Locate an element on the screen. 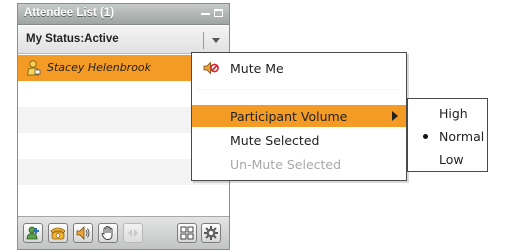 The width and height of the screenshot is (519, 252). grid-view-icon is located at coordinates (187, 233).